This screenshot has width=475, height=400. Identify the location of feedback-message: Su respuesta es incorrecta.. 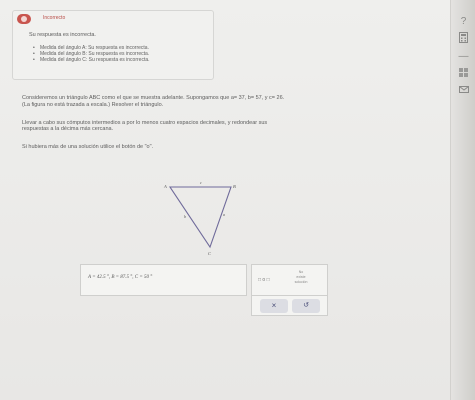
(62, 35).